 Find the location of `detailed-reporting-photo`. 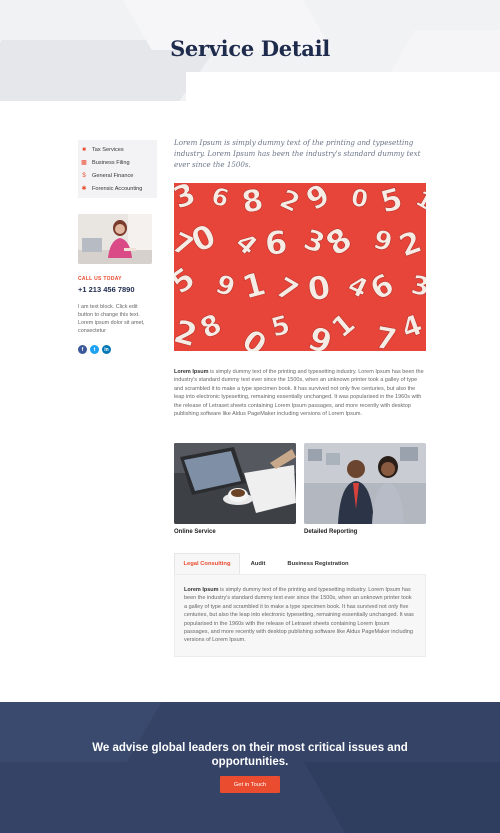

detailed-reporting-photo is located at coordinates (365, 483).